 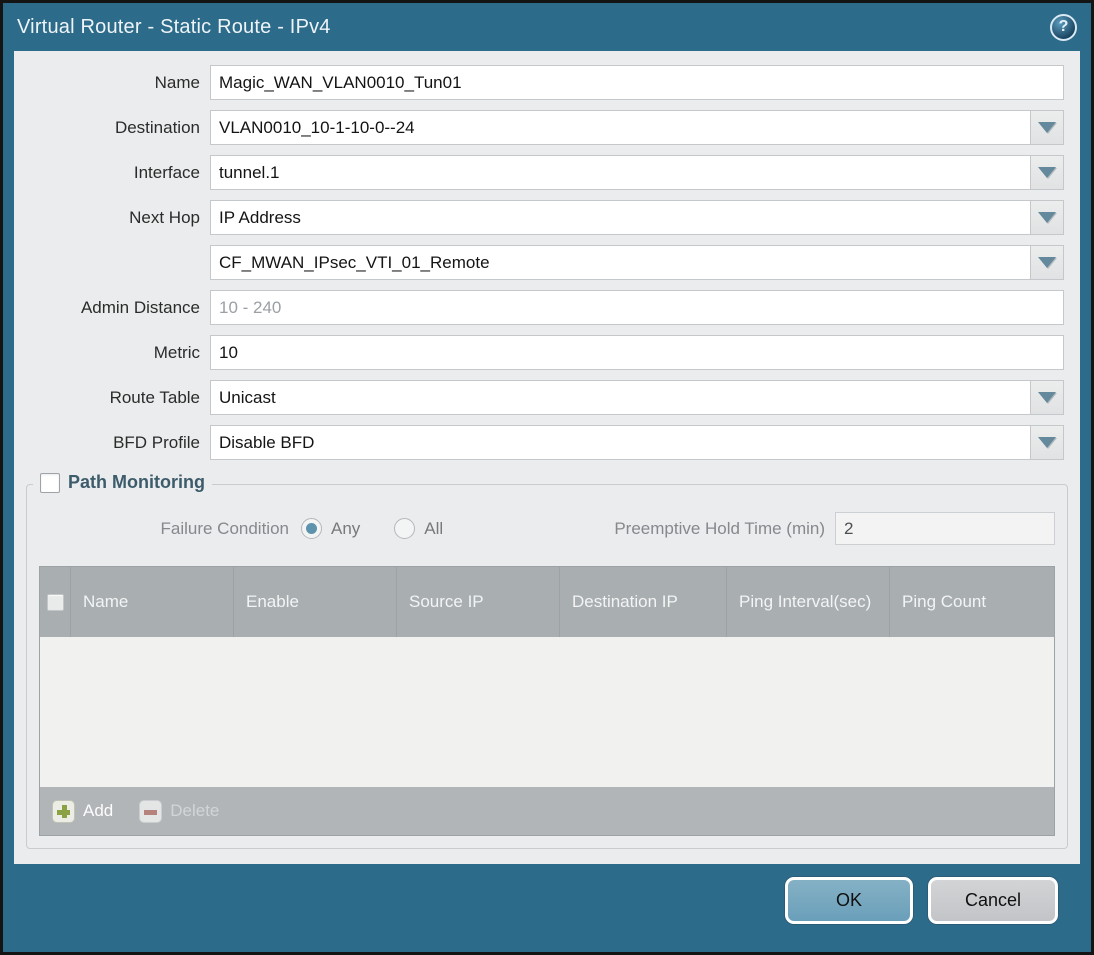 I want to click on next-hop-label: Next Hop, so click(x=164, y=217).